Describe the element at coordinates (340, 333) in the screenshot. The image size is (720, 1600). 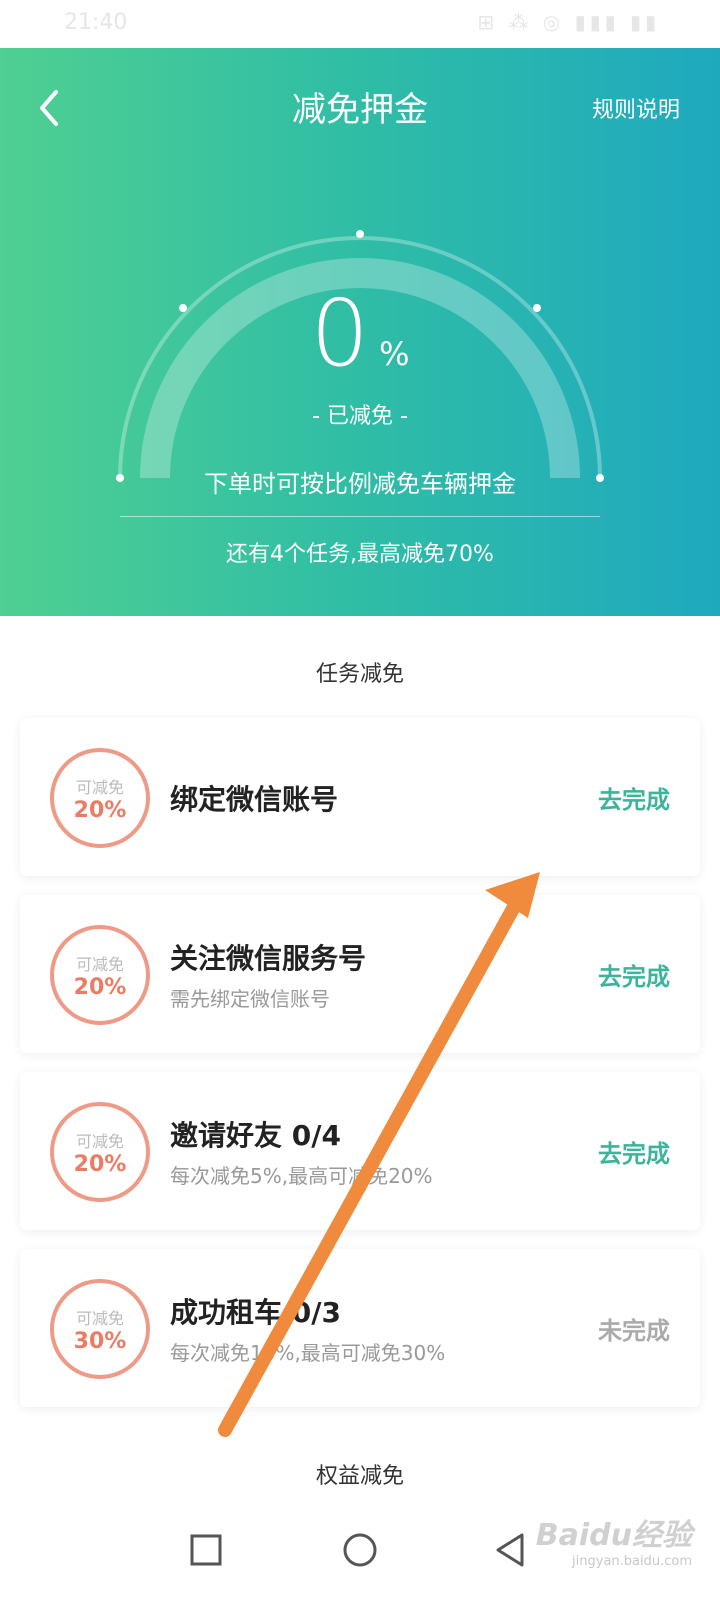
I see `percent-value: 0` at that location.